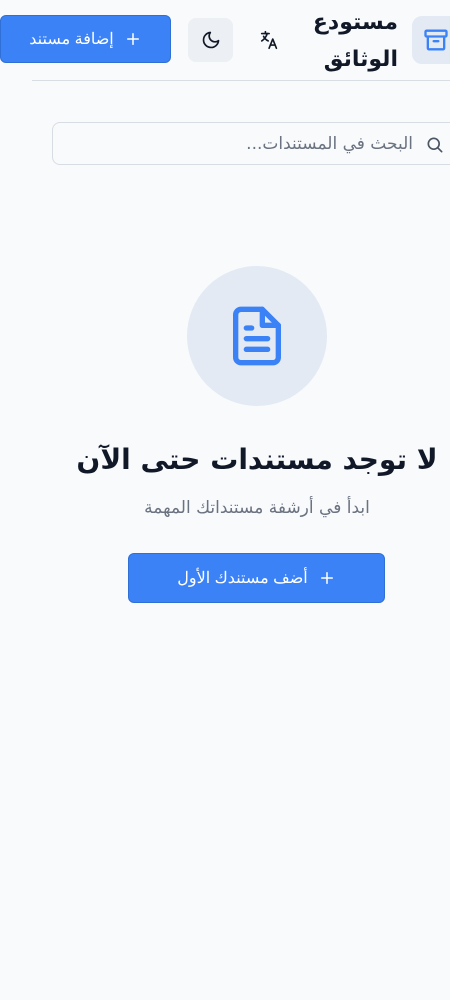  I want to click on archive-box-icon, so click(436, 40).